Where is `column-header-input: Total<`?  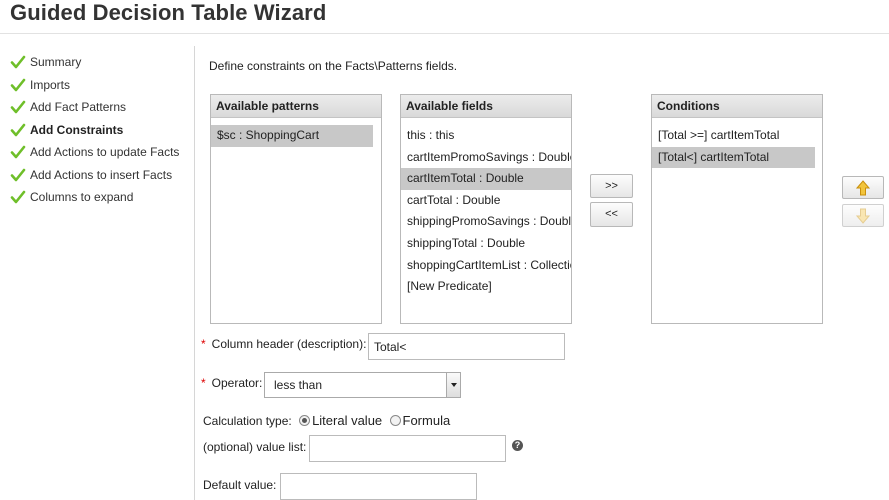 column-header-input: Total< is located at coordinates (466, 346).